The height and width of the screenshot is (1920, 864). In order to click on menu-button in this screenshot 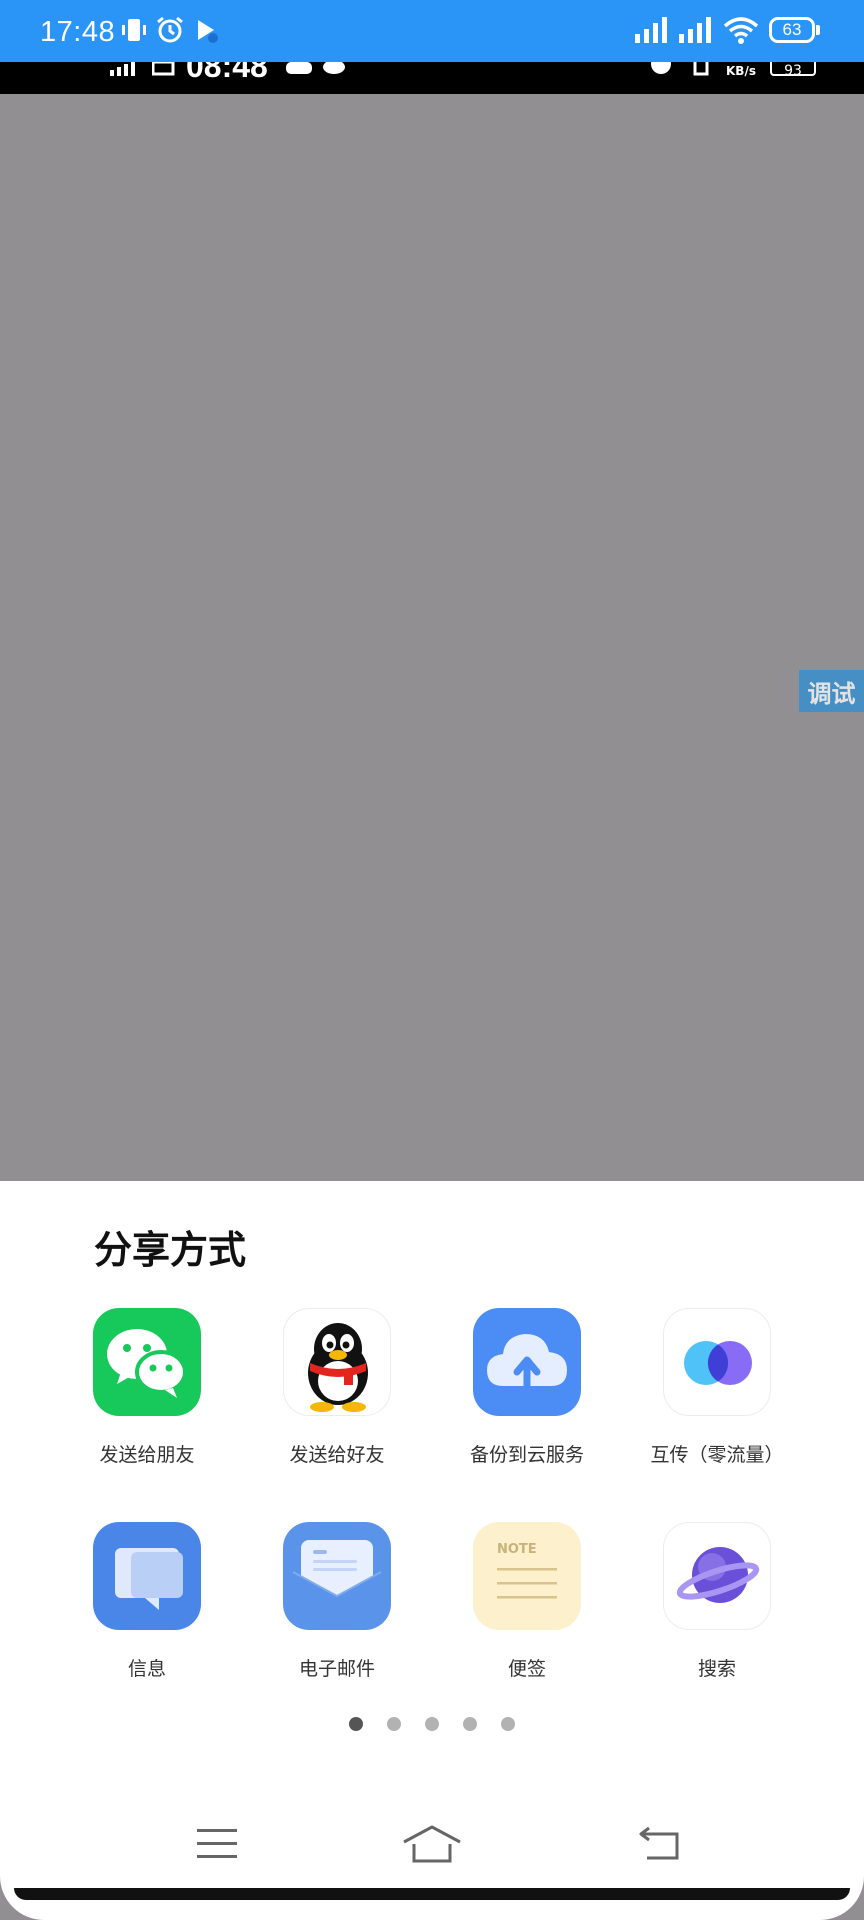, I will do `click(217, 1844)`.